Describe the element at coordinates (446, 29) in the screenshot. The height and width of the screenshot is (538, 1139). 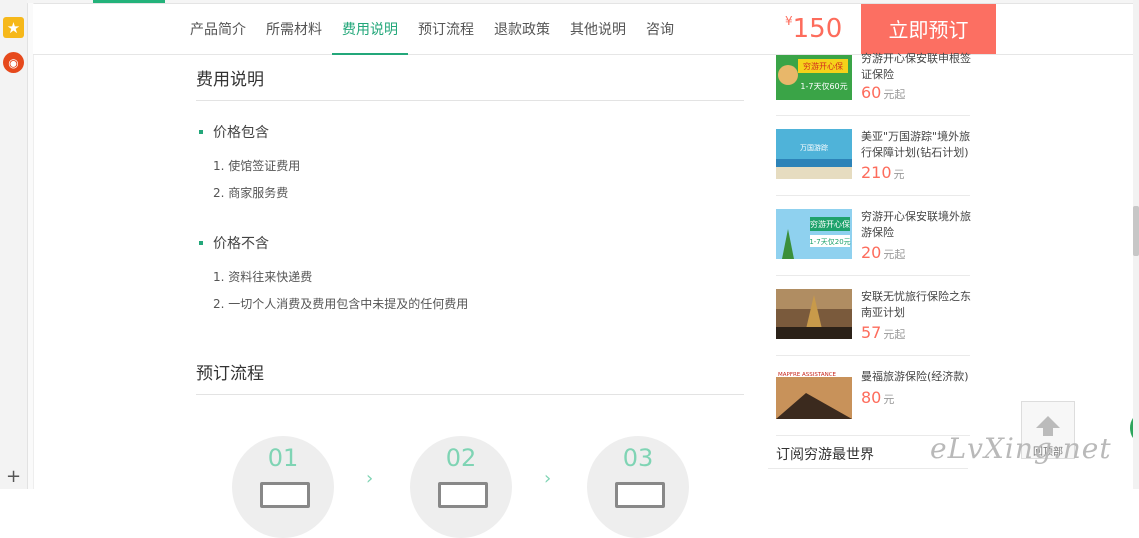
I see `tab-3: 预订流程` at that location.